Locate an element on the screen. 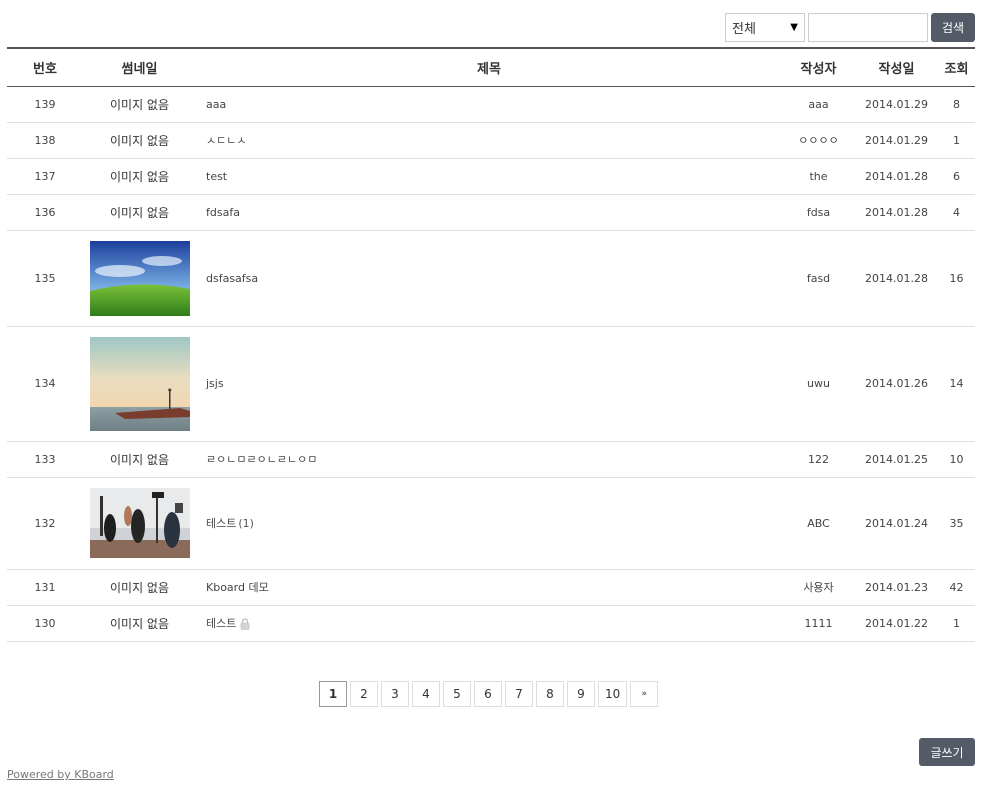 This screenshot has width=986, height=789. table-row: 135 dsfasafsa fasd 2014.01.28 16 is located at coordinates (491, 278).